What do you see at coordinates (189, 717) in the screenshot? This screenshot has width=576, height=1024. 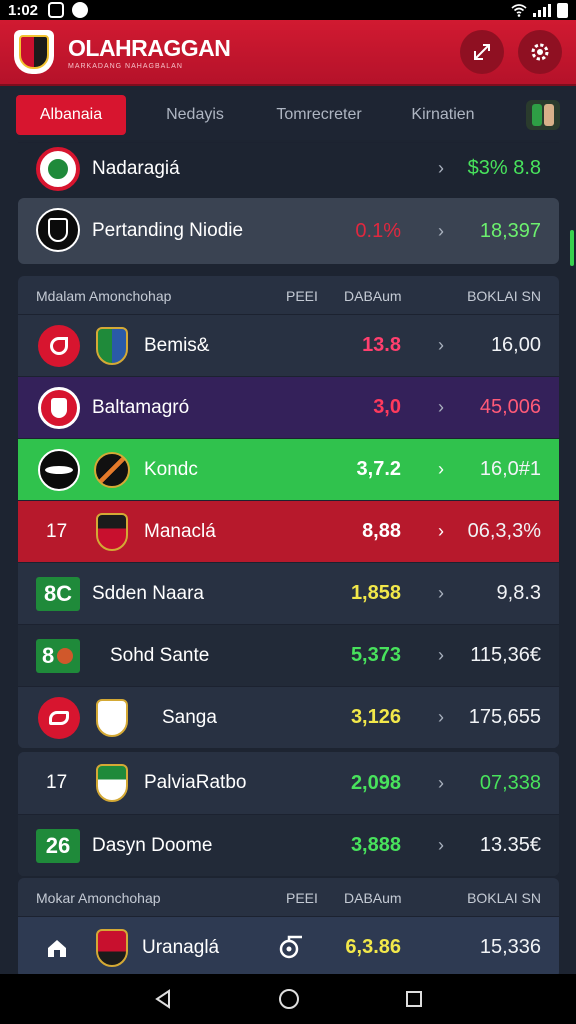 I see `team-name: Sanga` at bounding box center [189, 717].